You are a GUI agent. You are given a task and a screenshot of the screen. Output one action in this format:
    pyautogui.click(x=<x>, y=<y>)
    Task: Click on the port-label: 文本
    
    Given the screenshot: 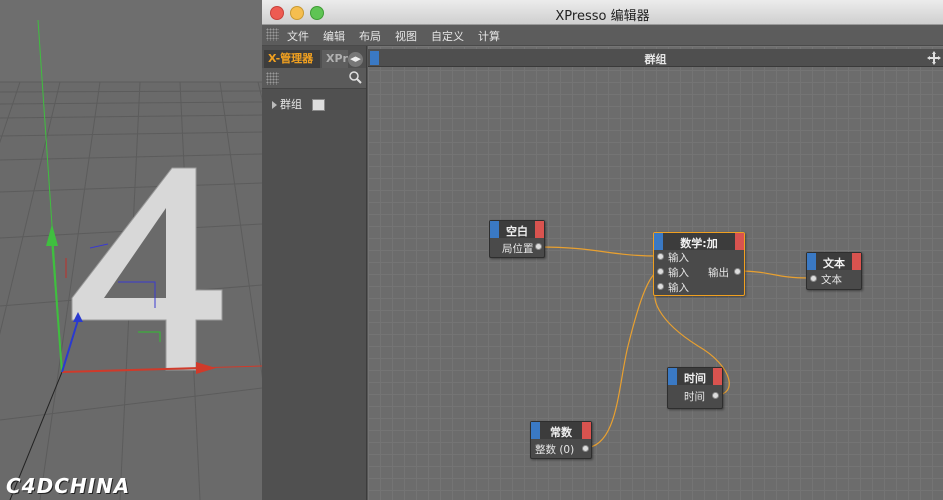 What is the action you would take?
    pyautogui.click(x=831, y=280)
    